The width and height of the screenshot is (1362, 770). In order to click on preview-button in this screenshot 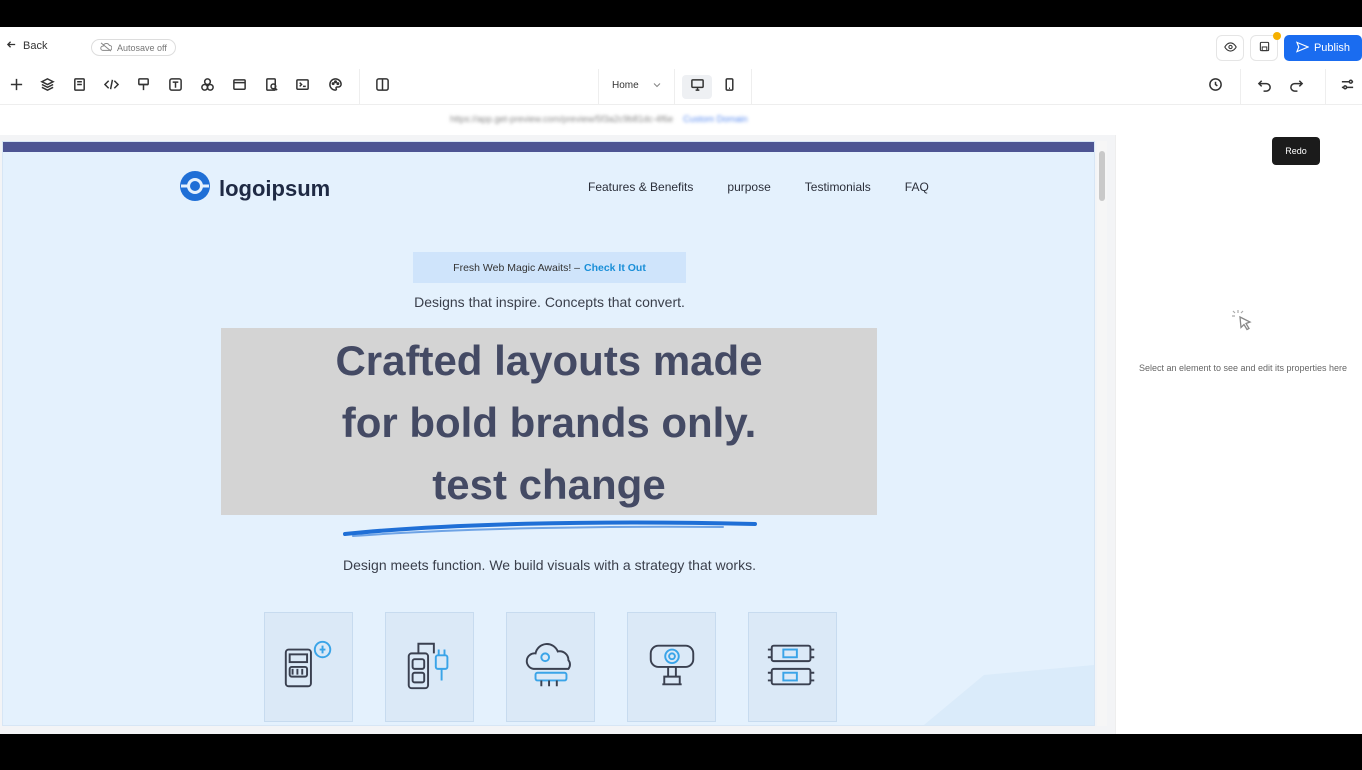, I will do `click(1230, 48)`.